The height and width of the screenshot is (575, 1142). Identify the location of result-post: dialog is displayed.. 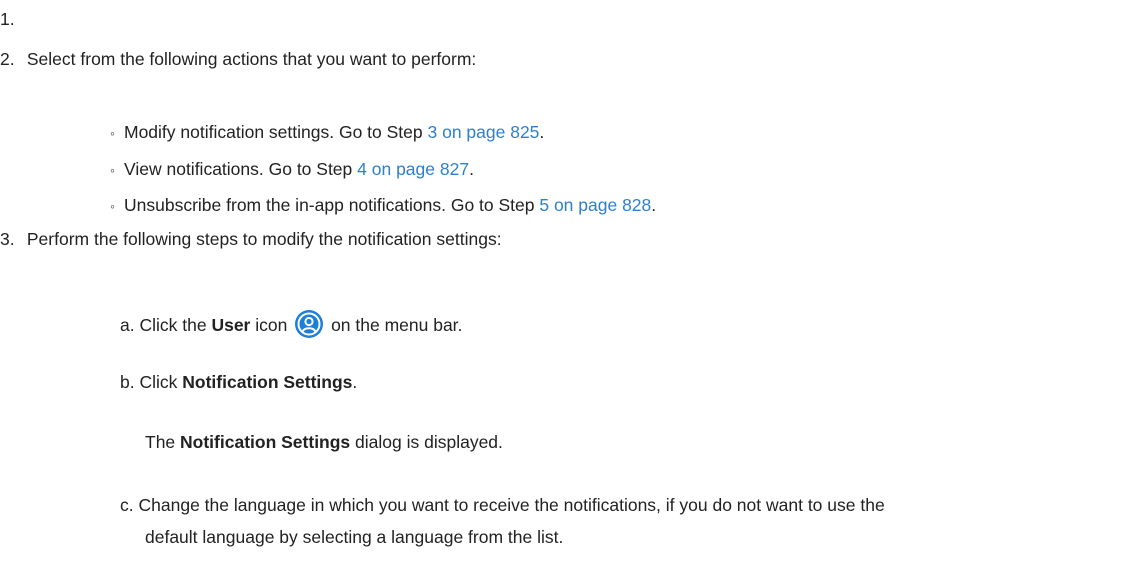
(426, 442).